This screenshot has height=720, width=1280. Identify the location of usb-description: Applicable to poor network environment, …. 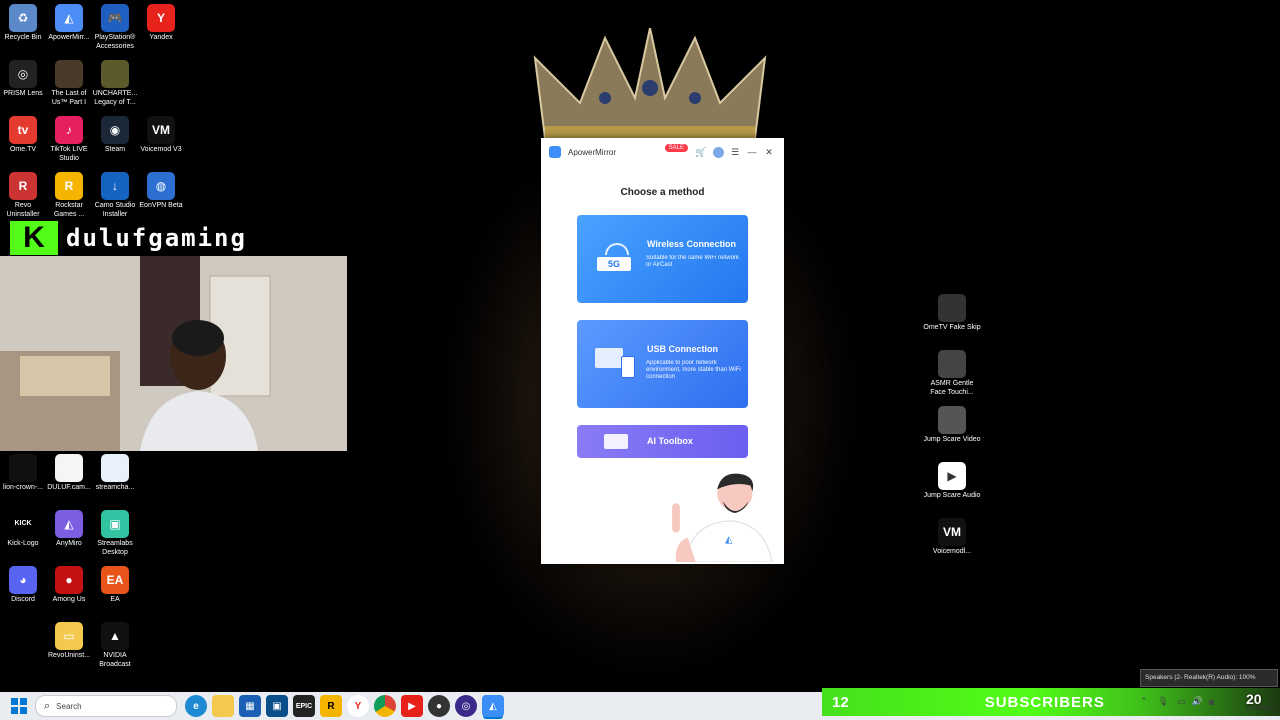
(693, 370).